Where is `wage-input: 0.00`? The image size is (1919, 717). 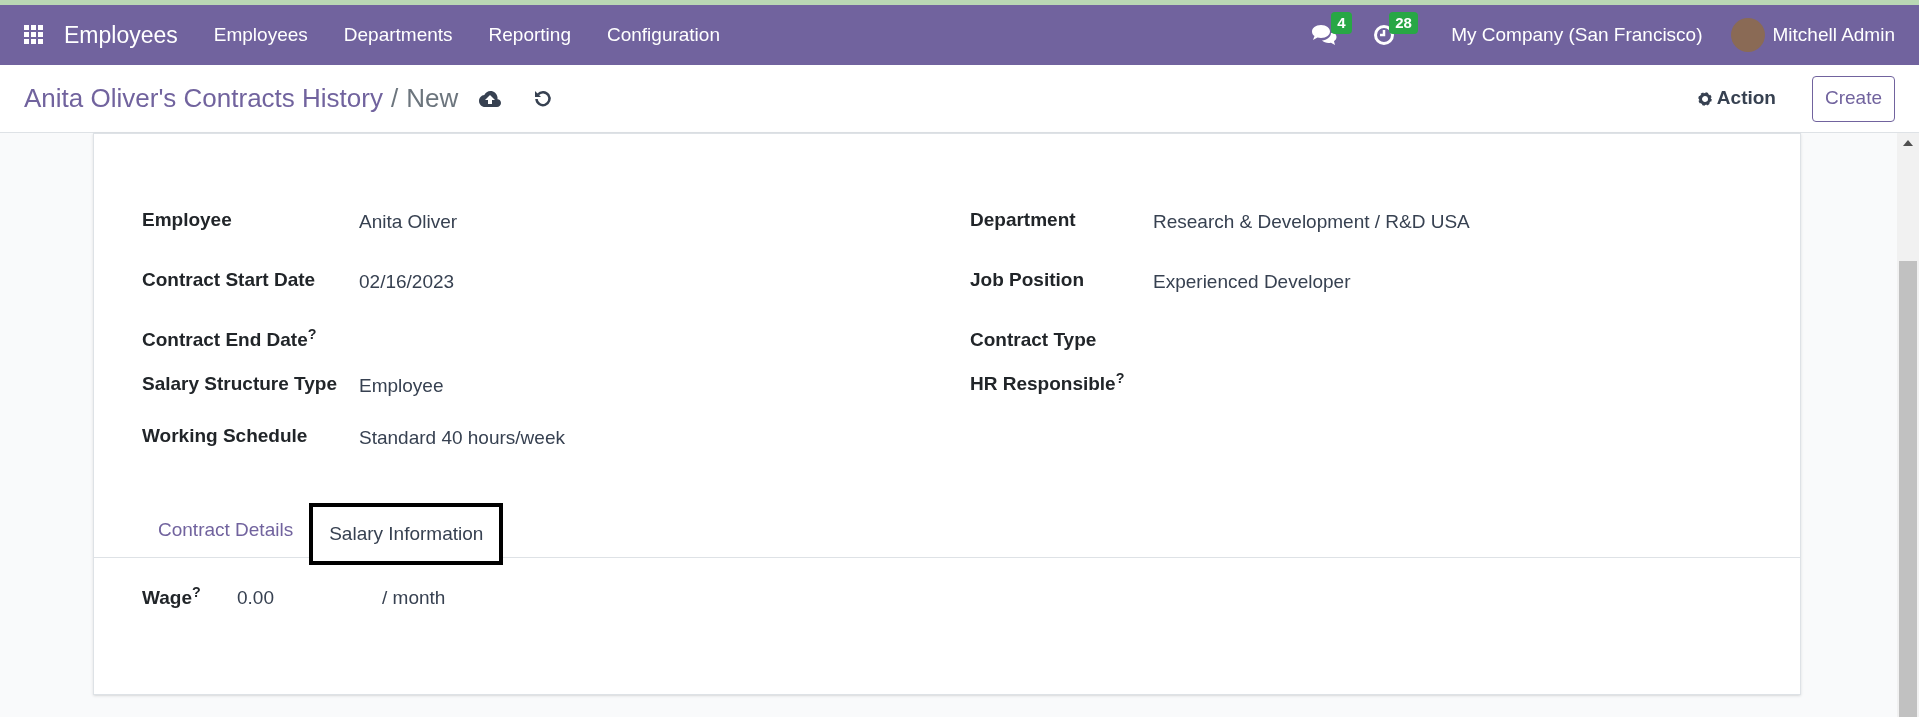 wage-input: 0.00 is located at coordinates (309, 598).